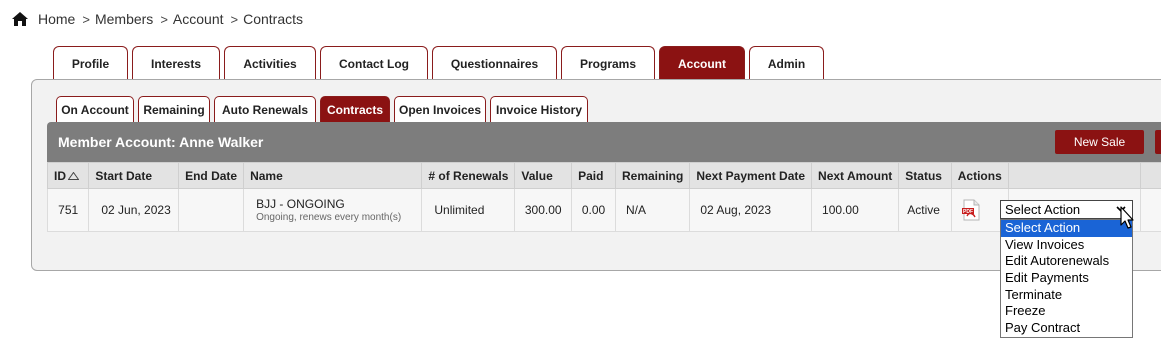 The image size is (1161, 362). Describe the element at coordinates (355, 109) in the screenshot. I see `subtab-contracts: Contracts` at that location.